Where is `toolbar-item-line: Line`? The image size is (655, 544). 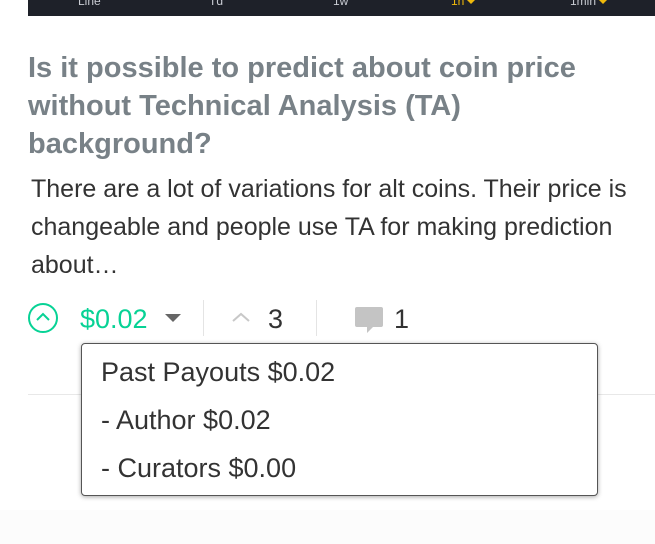 toolbar-item-line: Line is located at coordinates (89, 4).